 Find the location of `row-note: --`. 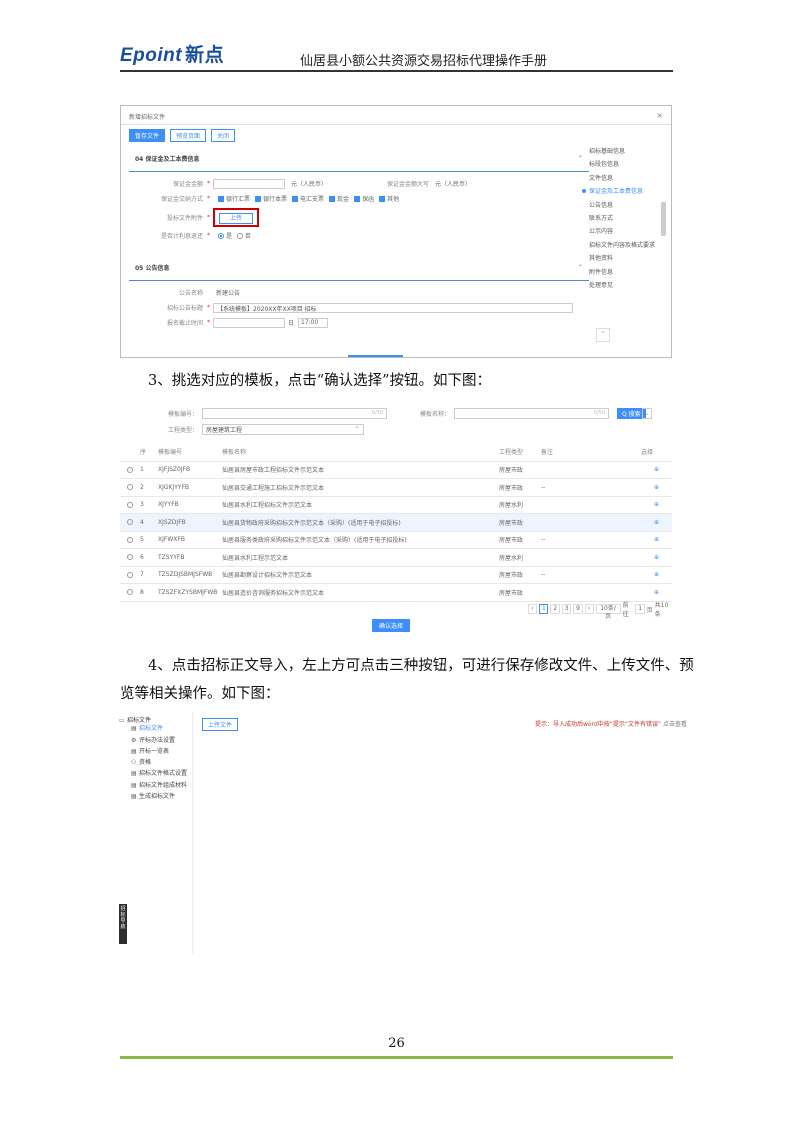

row-note: -- is located at coordinates (589, 540).